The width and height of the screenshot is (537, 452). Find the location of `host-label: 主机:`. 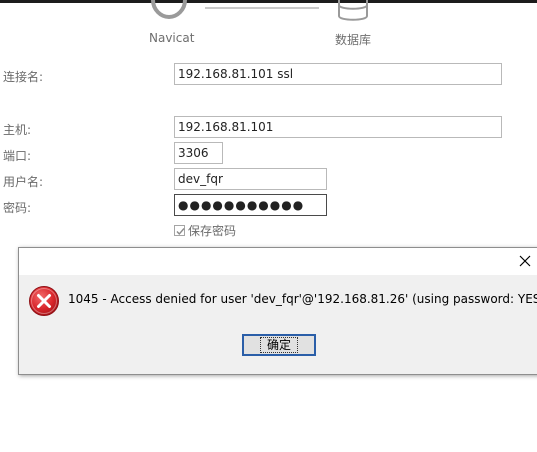

host-label: 主机: is located at coordinates (17, 130).